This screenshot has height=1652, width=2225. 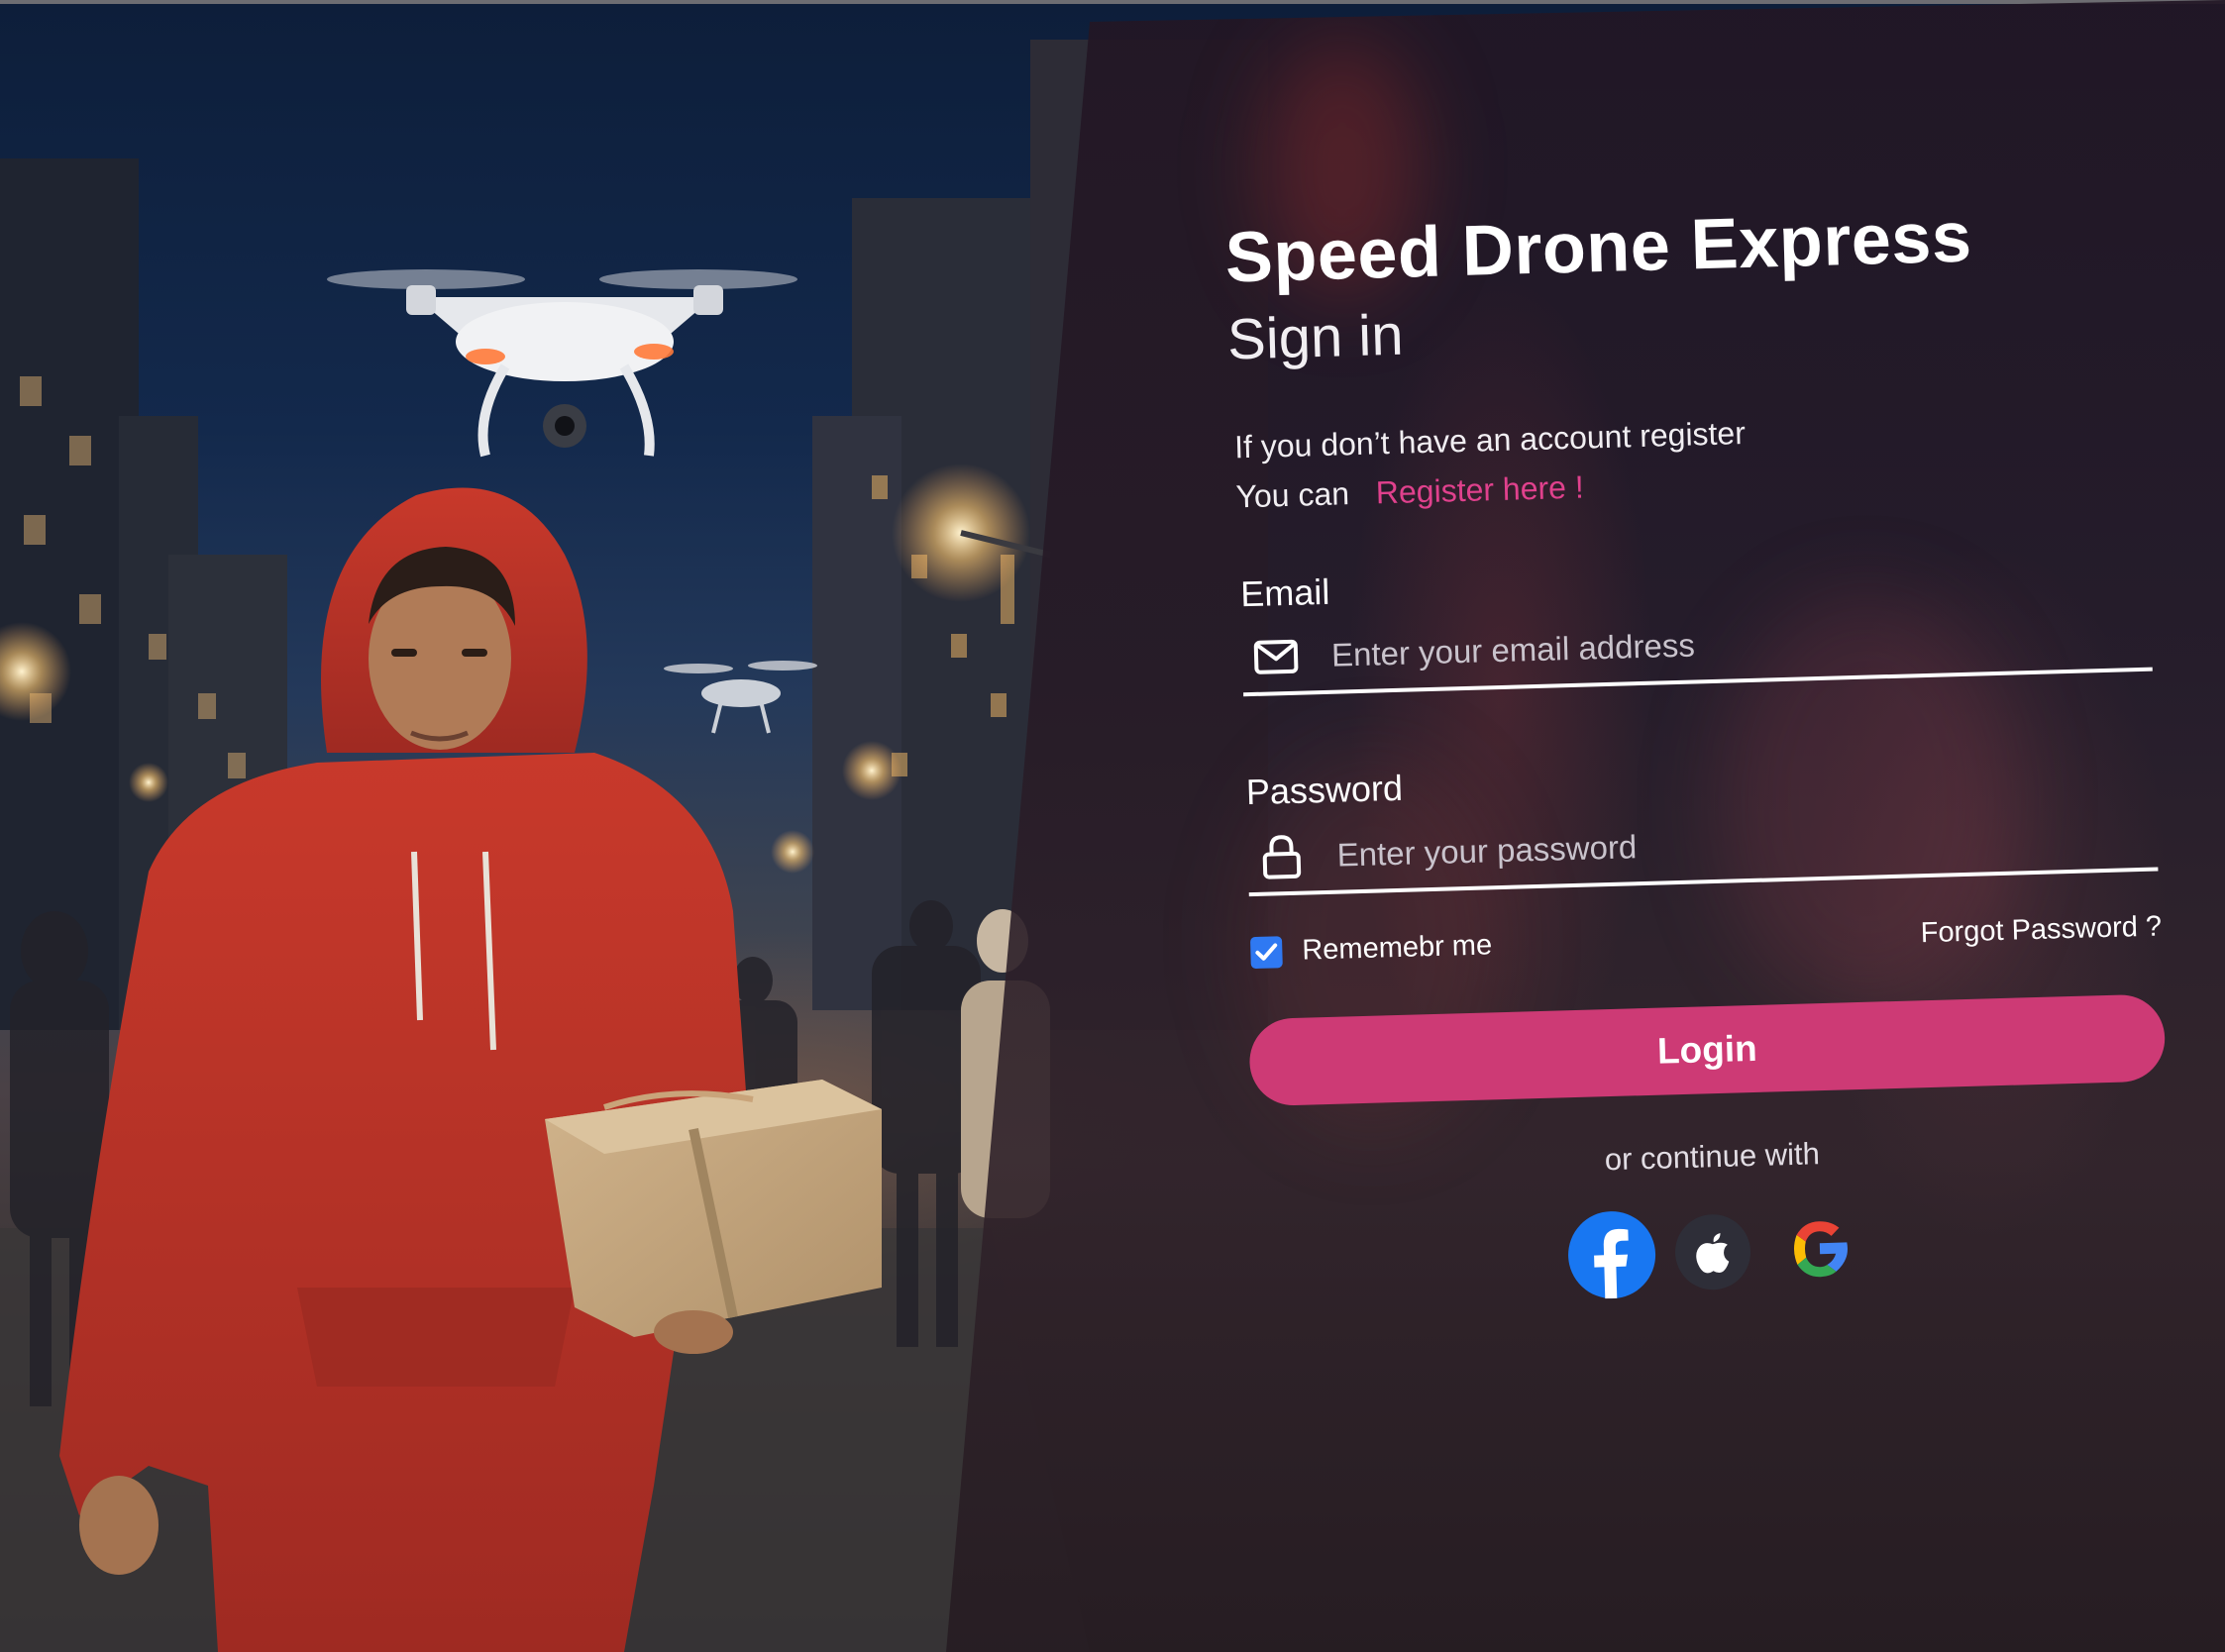 What do you see at coordinates (1707, 1050) in the screenshot?
I see `login-button: Login` at bounding box center [1707, 1050].